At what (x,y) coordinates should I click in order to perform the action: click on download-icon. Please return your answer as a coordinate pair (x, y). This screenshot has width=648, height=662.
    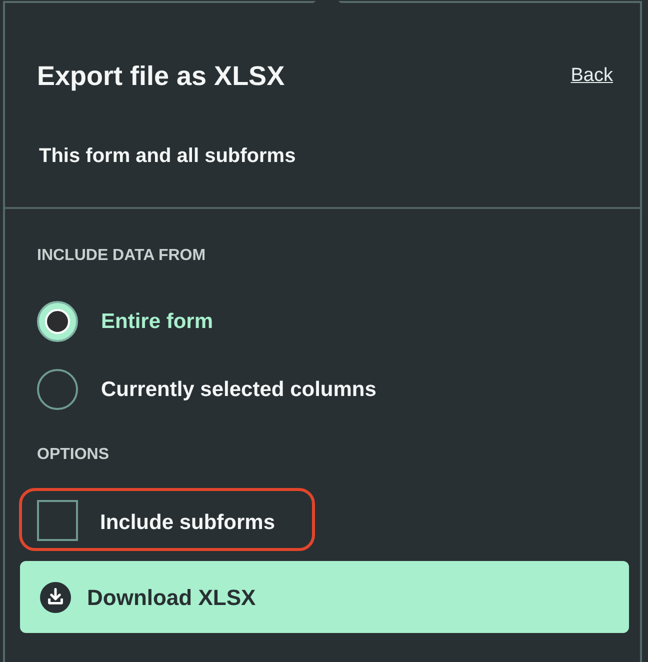
    Looking at the image, I should click on (55, 597).